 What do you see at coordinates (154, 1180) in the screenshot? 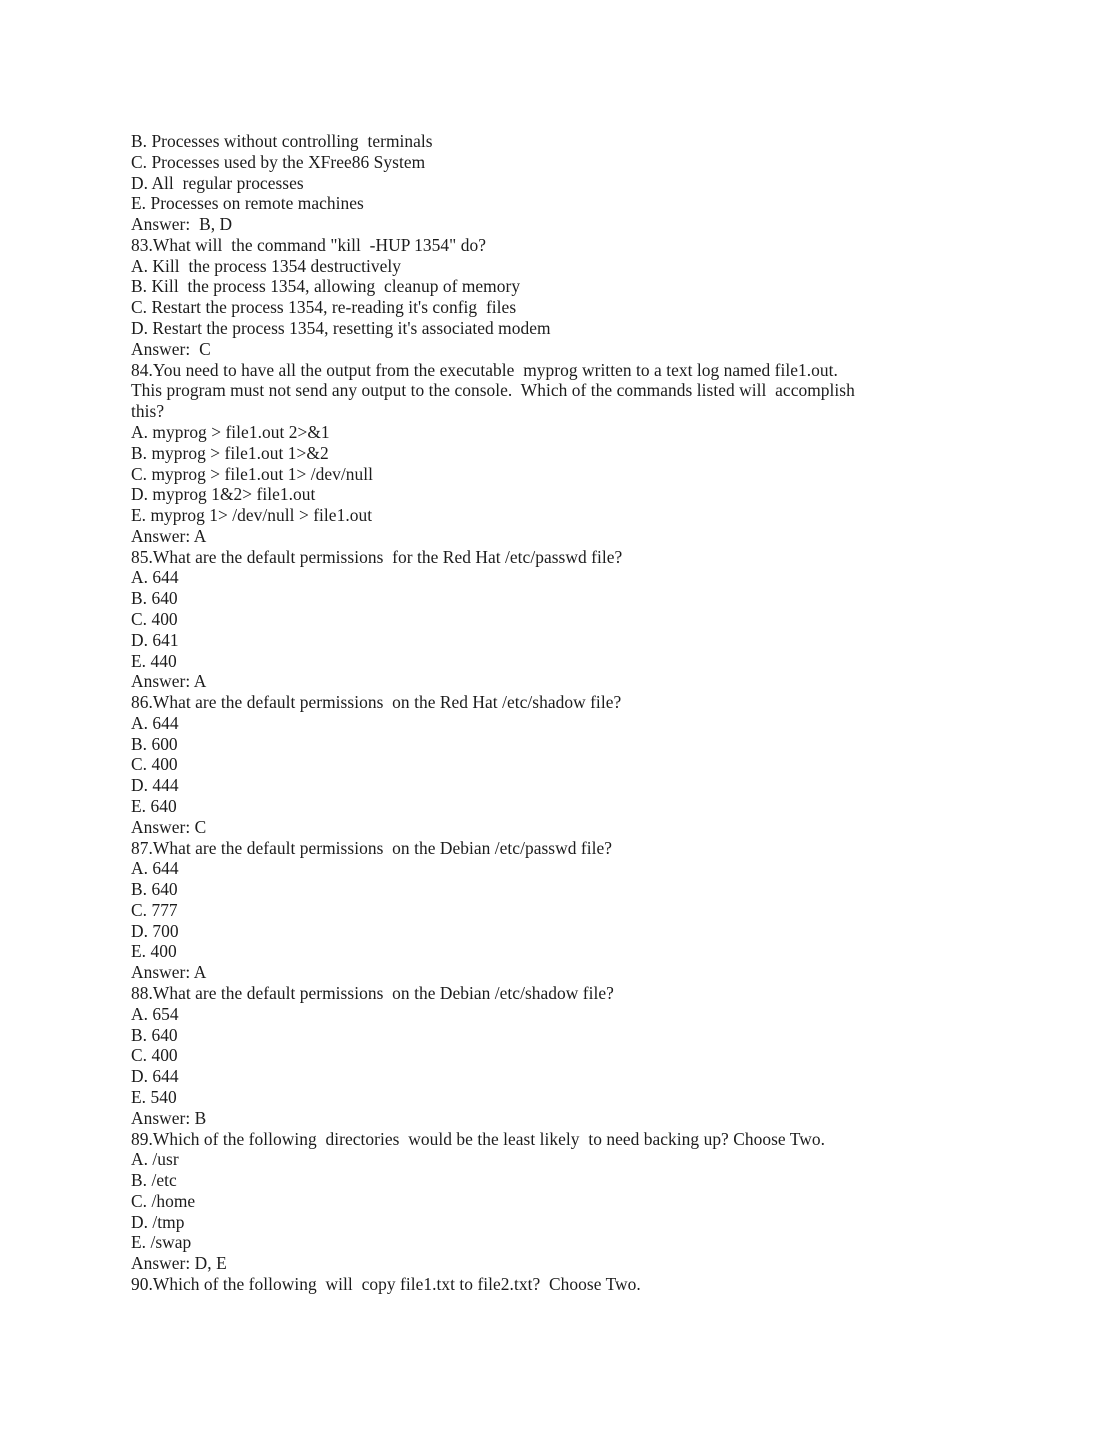
I see `question-89-option-b: B. /etc` at bounding box center [154, 1180].